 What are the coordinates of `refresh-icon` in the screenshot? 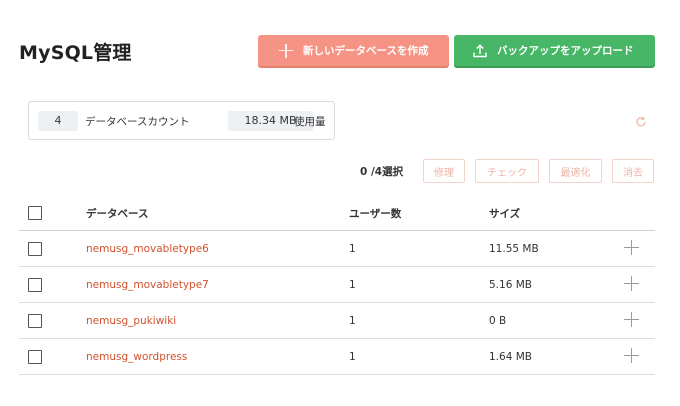 It's located at (641, 122).